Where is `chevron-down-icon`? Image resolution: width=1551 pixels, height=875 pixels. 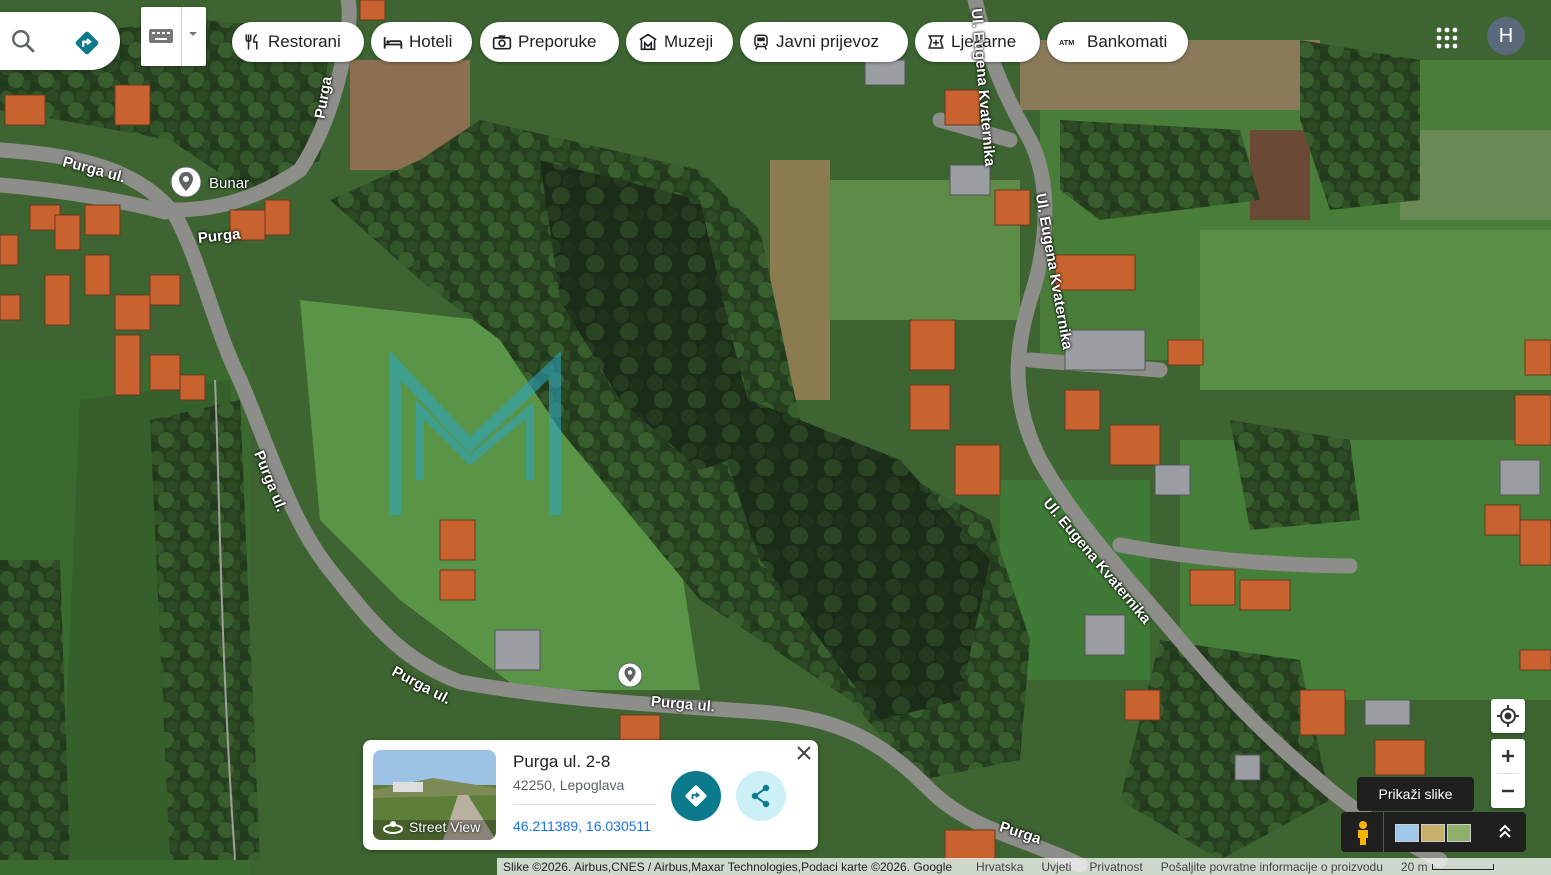
chevron-down-icon is located at coordinates (193, 34).